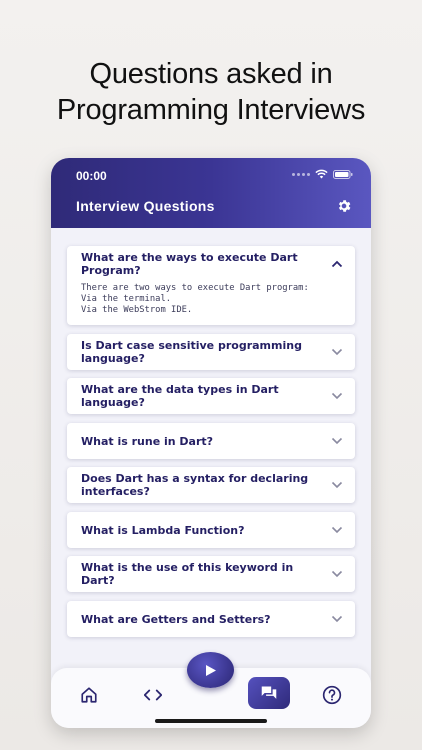 This screenshot has height=750, width=422. What do you see at coordinates (211, 721) in the screenshot?
I see `home-indicator` at bounding box center [211, 721].